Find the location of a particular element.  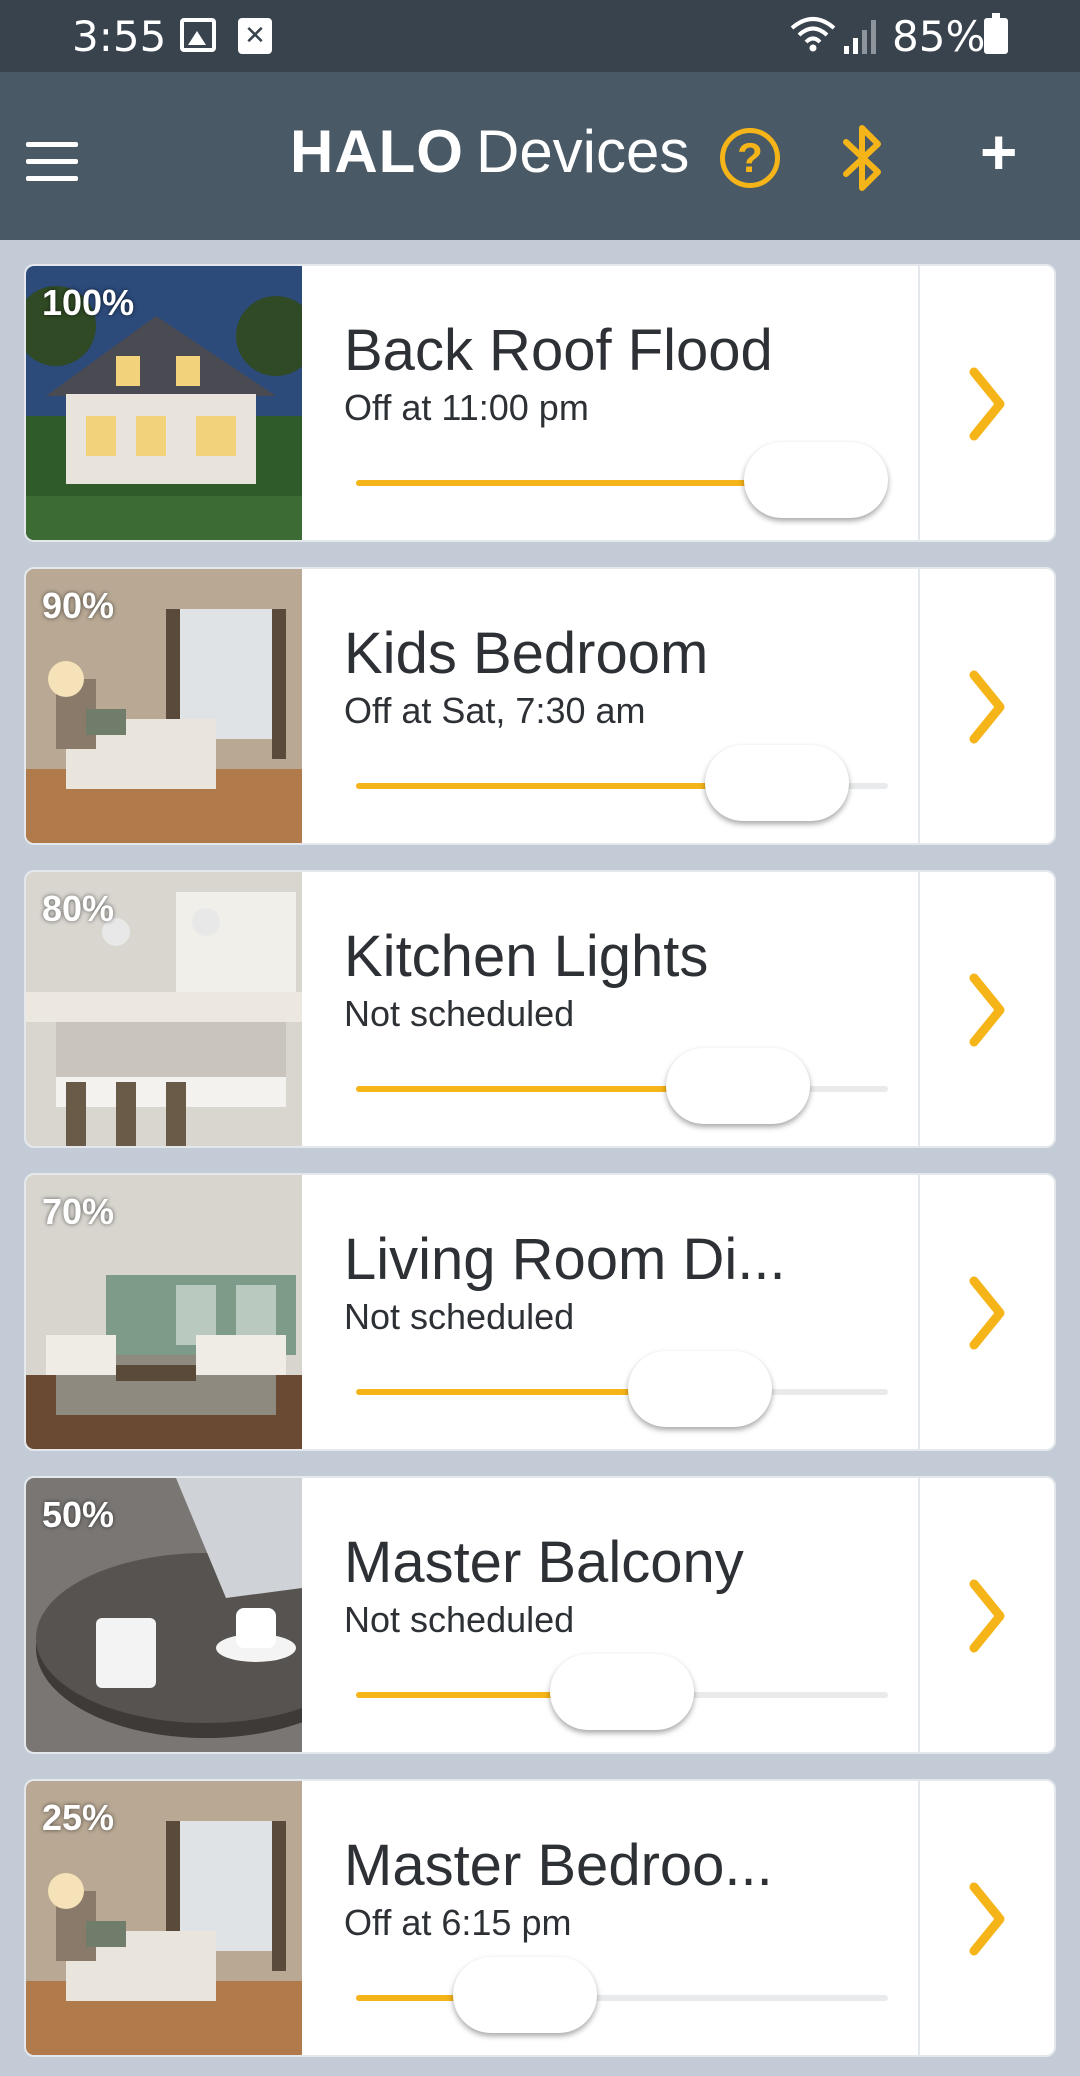

device-schedule: Off at Sat, 7:30 am is located at coordinates (495, 710).